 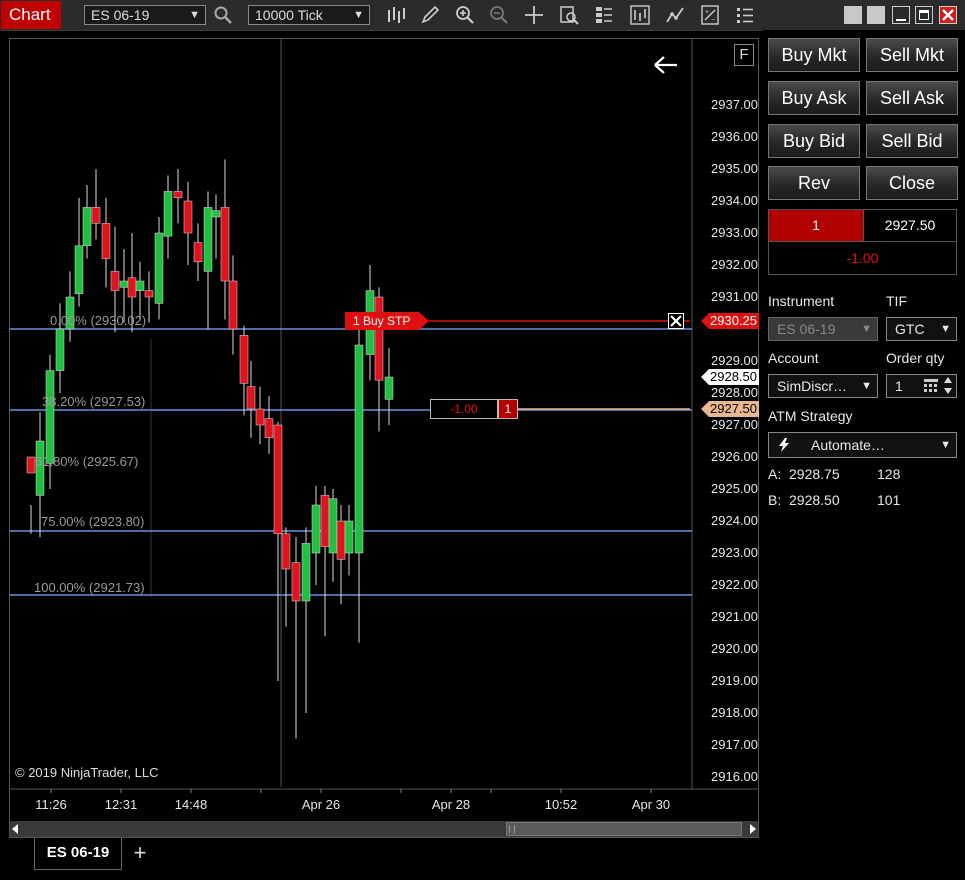 I want to click on time-tick-label: 12:31, so click(x=121, y=804).